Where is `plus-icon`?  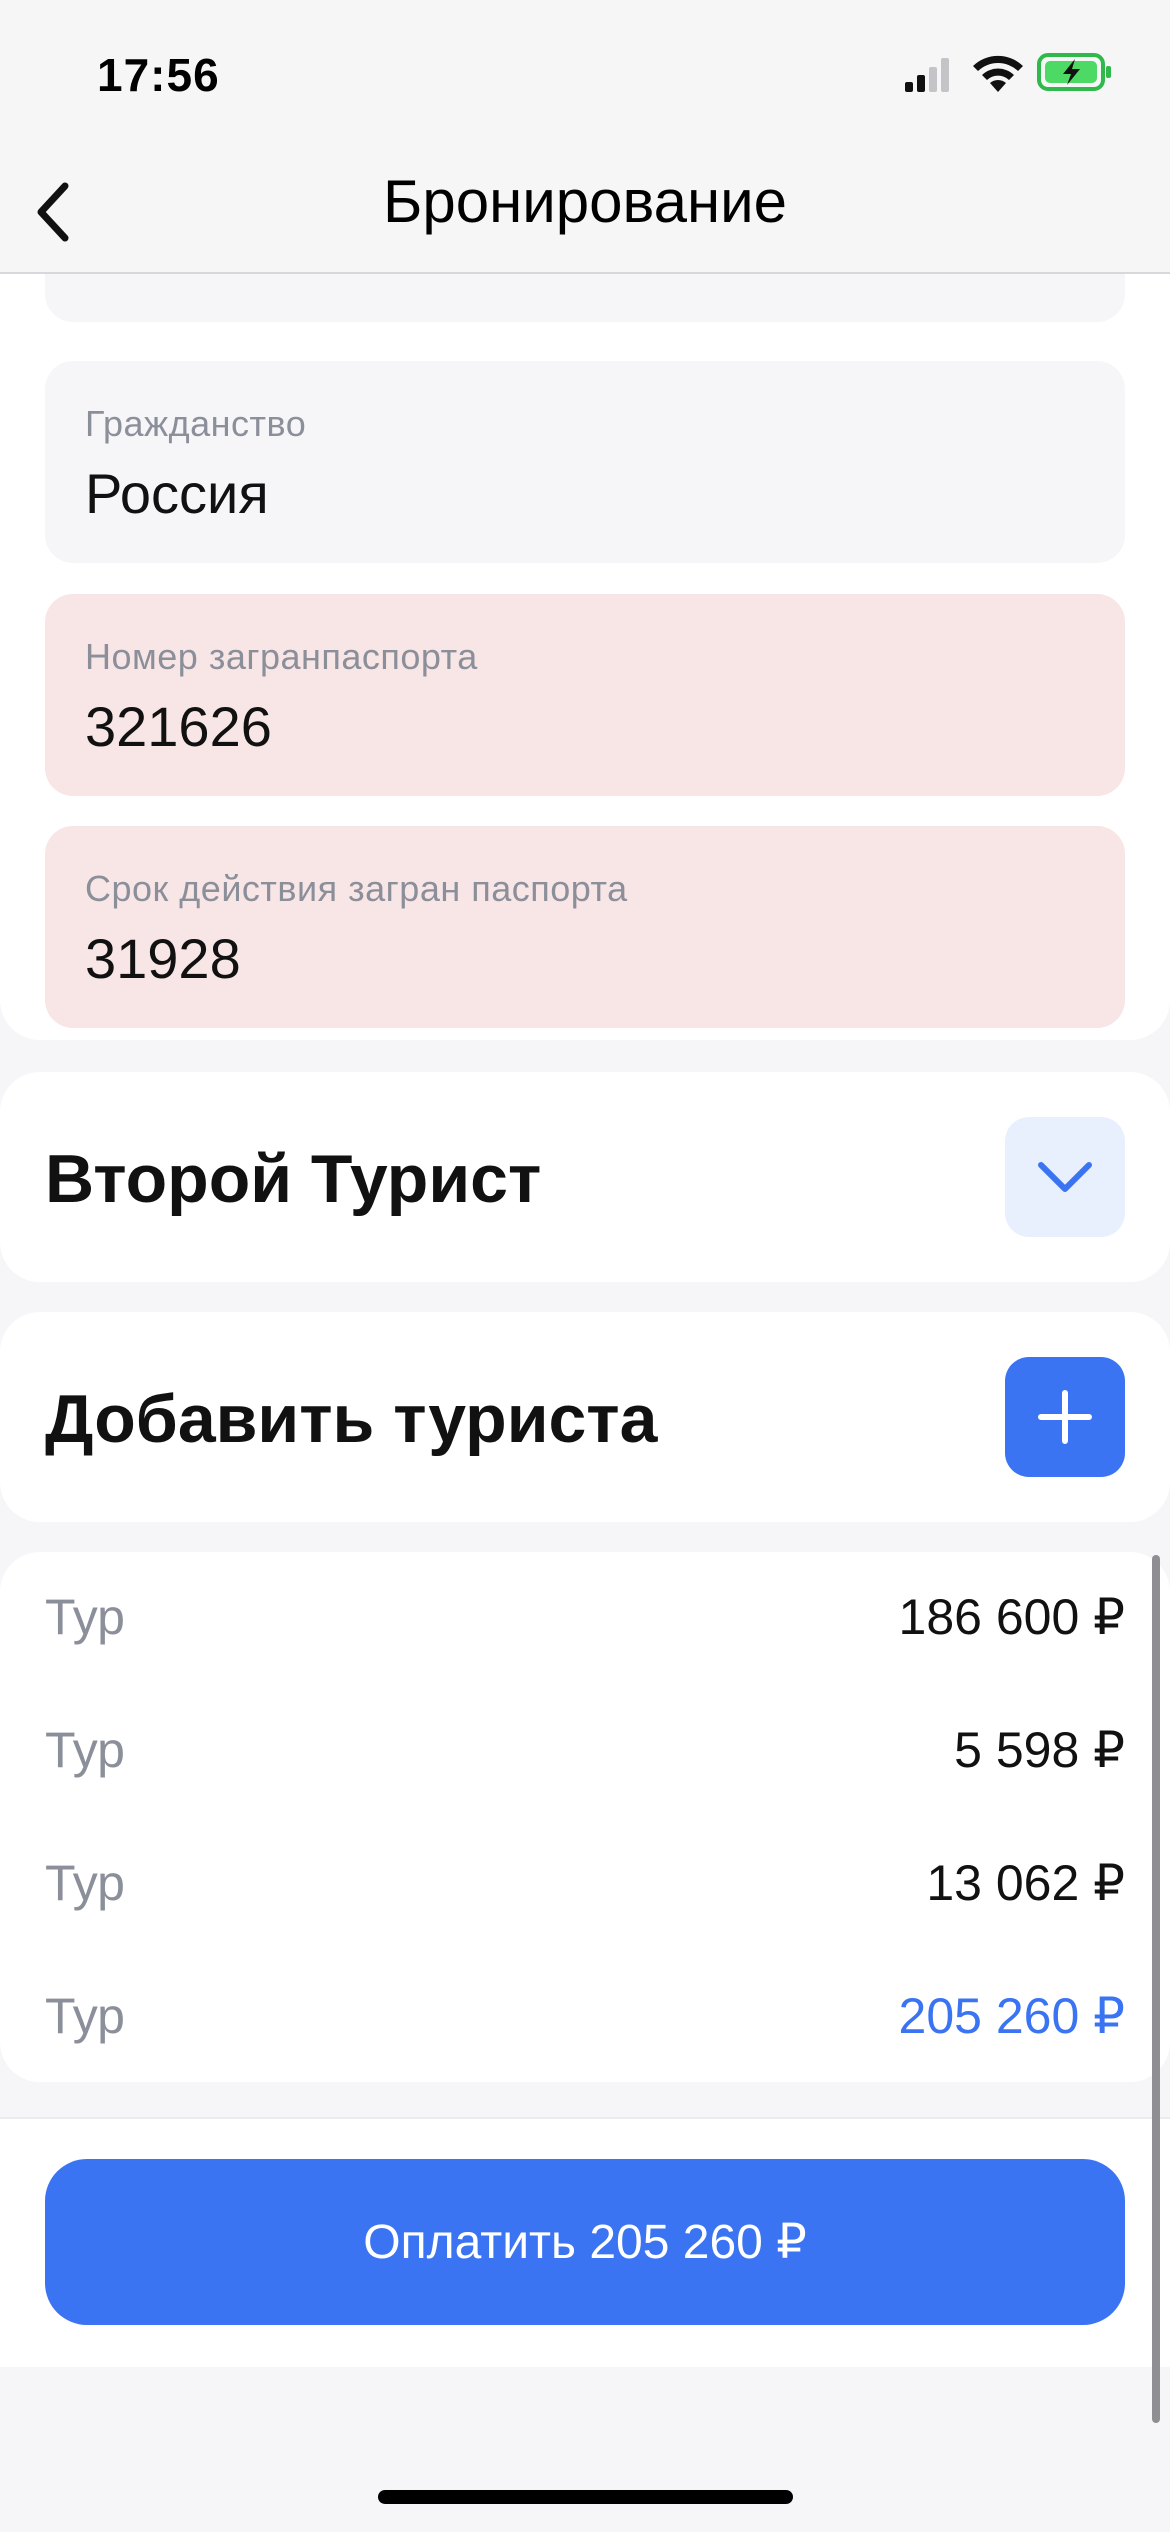
plus-icon is located at coordinates (1065, 1417).